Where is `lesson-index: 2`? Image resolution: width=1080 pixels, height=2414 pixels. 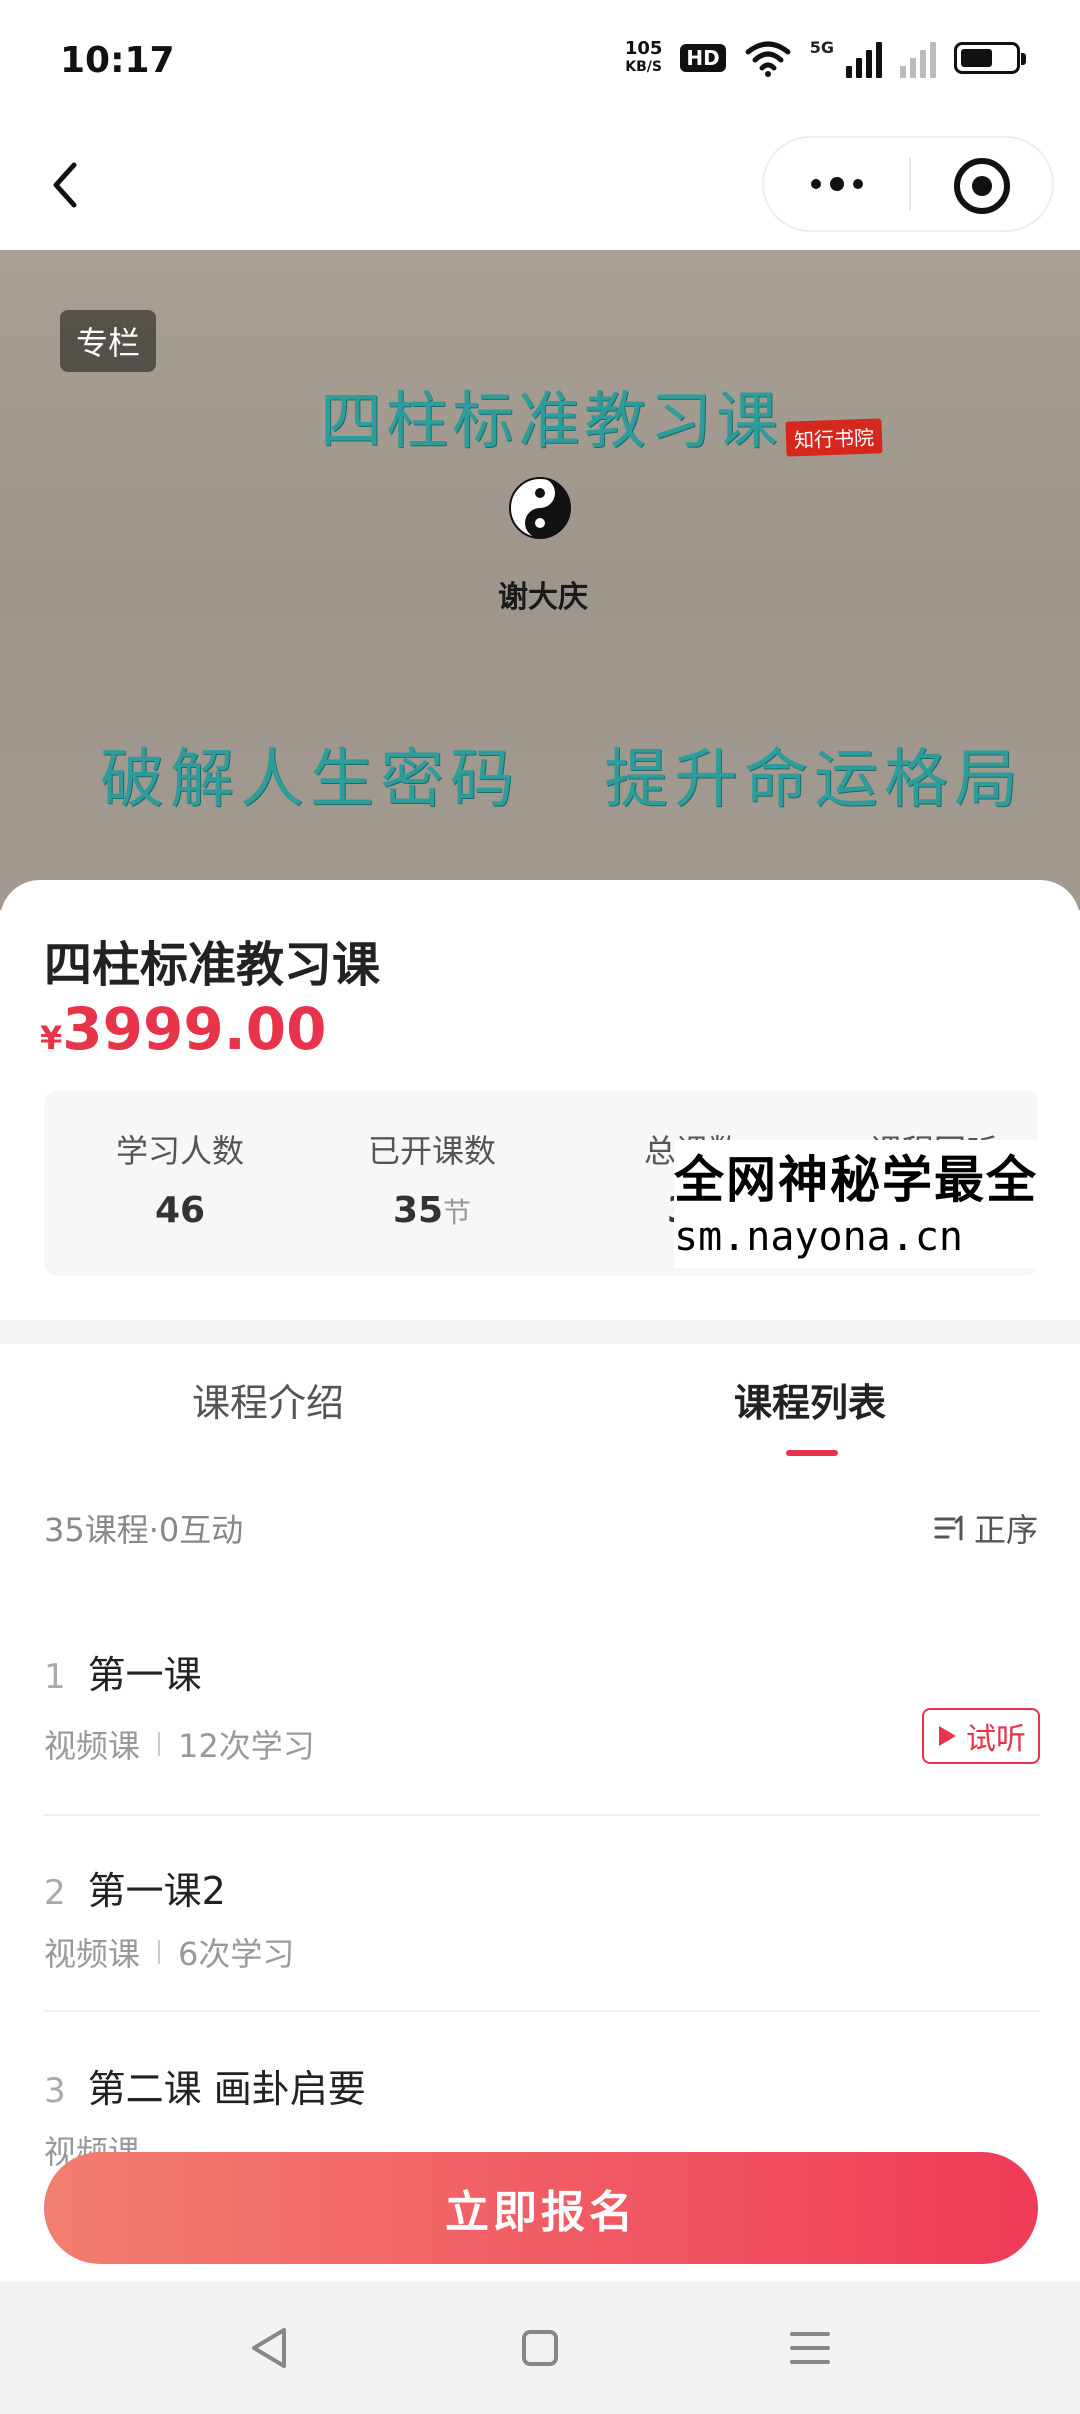 lesson-index: 2 is located at coordinates (55, 1893).